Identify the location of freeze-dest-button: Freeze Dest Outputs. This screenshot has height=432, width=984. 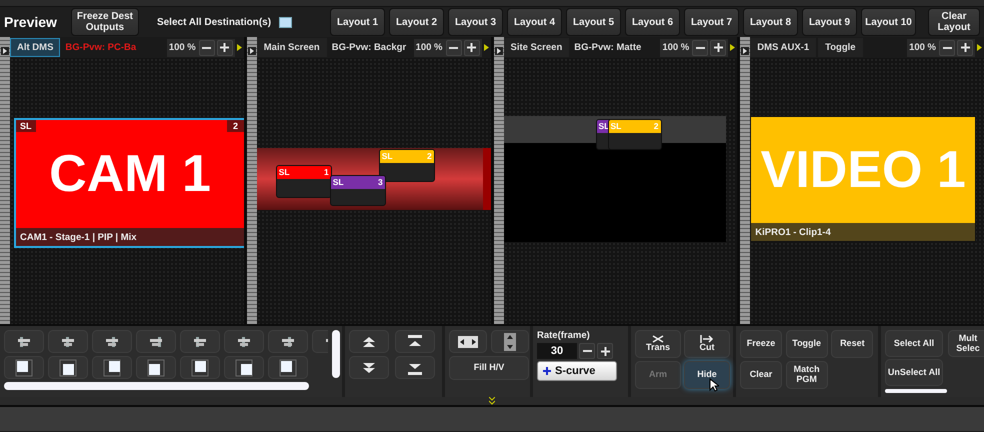
(104, 22).